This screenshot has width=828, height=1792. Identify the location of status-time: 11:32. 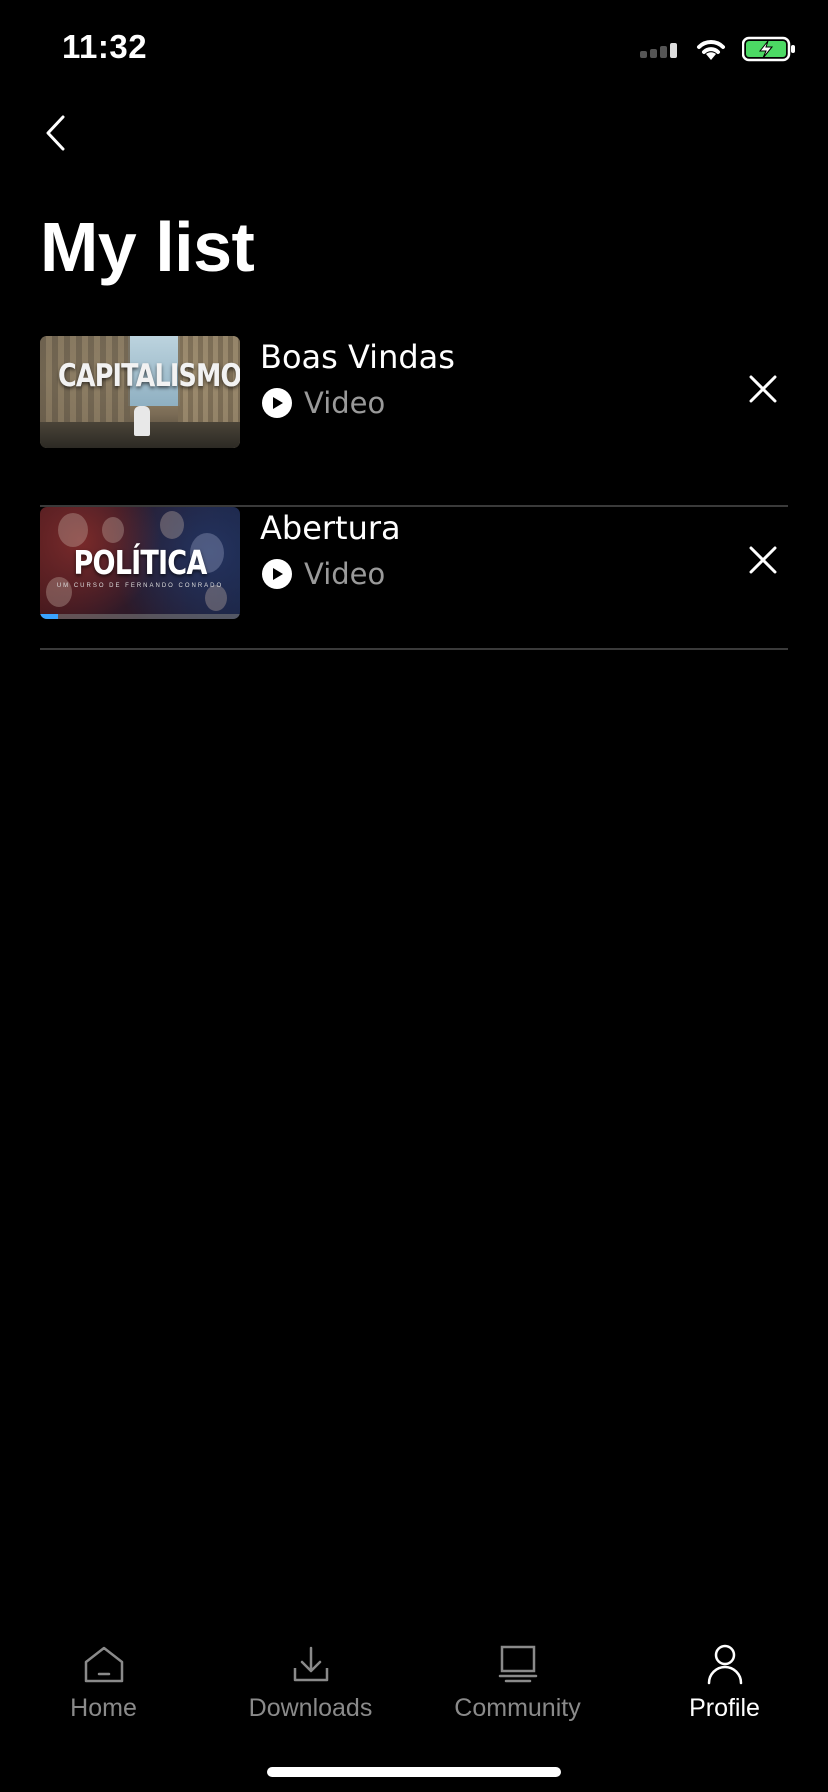
(105, 46).